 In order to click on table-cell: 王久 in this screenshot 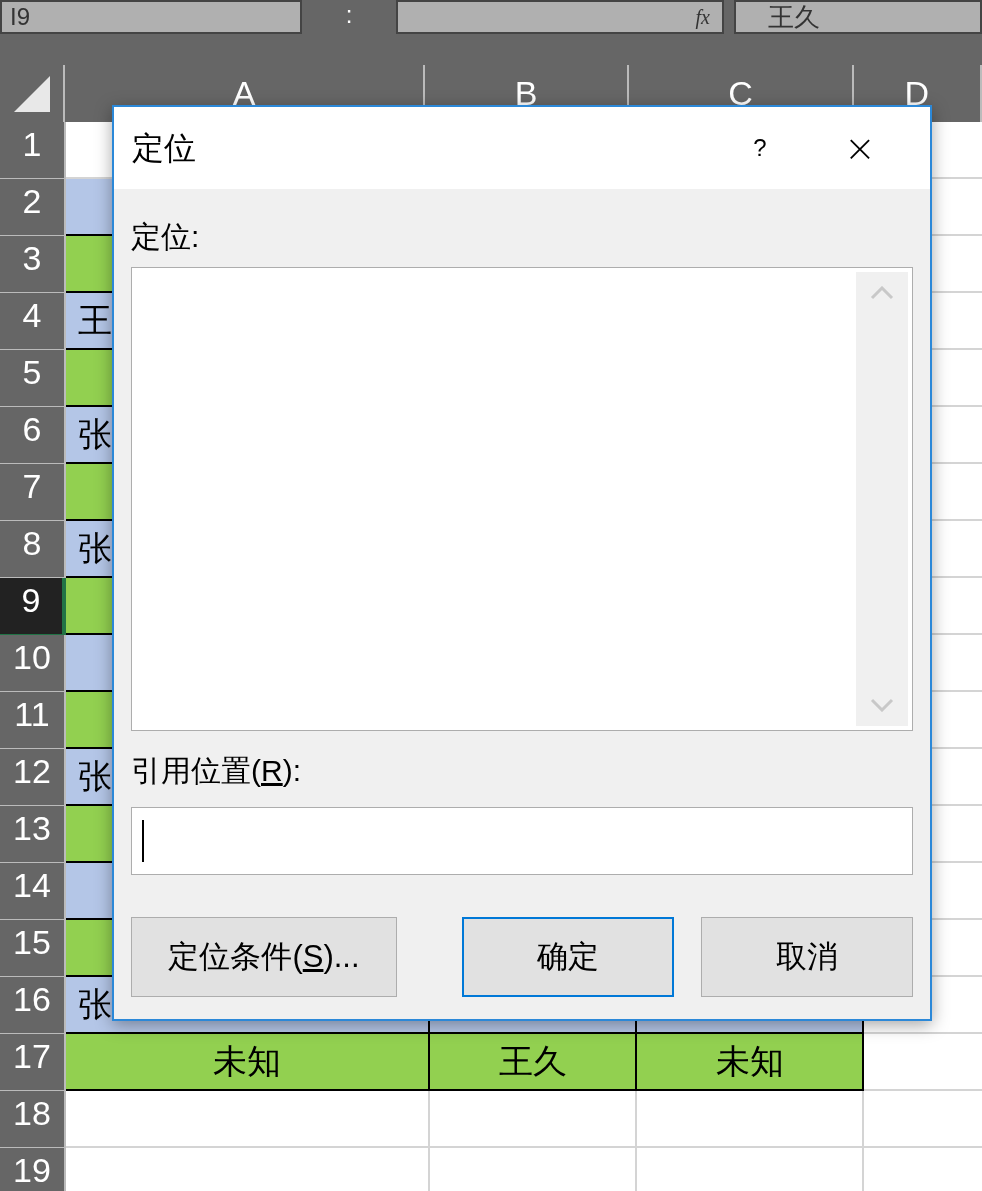, I will do `click(533, 1062)`.